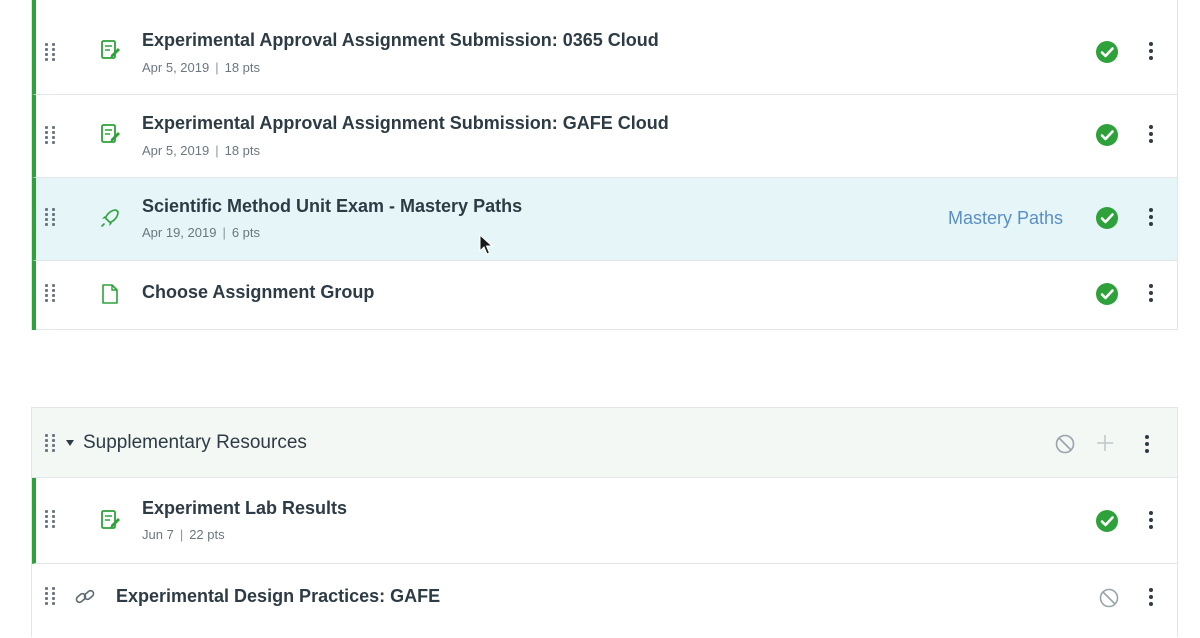  Describe the element at coordinates (604, 443) in the screenshot. I see `module-header: Supplementary Resources` at that location.